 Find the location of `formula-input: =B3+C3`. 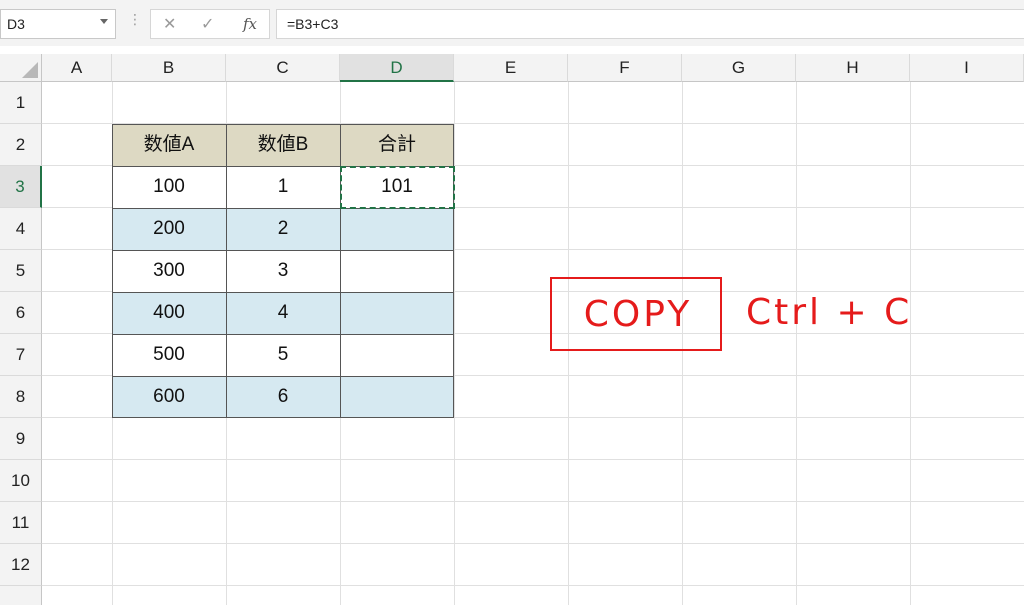

formula-input: =B3+C3 is located at coordinates (650, 24).